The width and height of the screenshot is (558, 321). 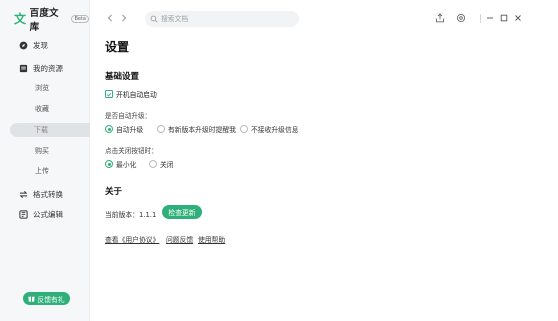 I want to click on upgrade-option-auto: 自动升级, so click(x=124, y=129).